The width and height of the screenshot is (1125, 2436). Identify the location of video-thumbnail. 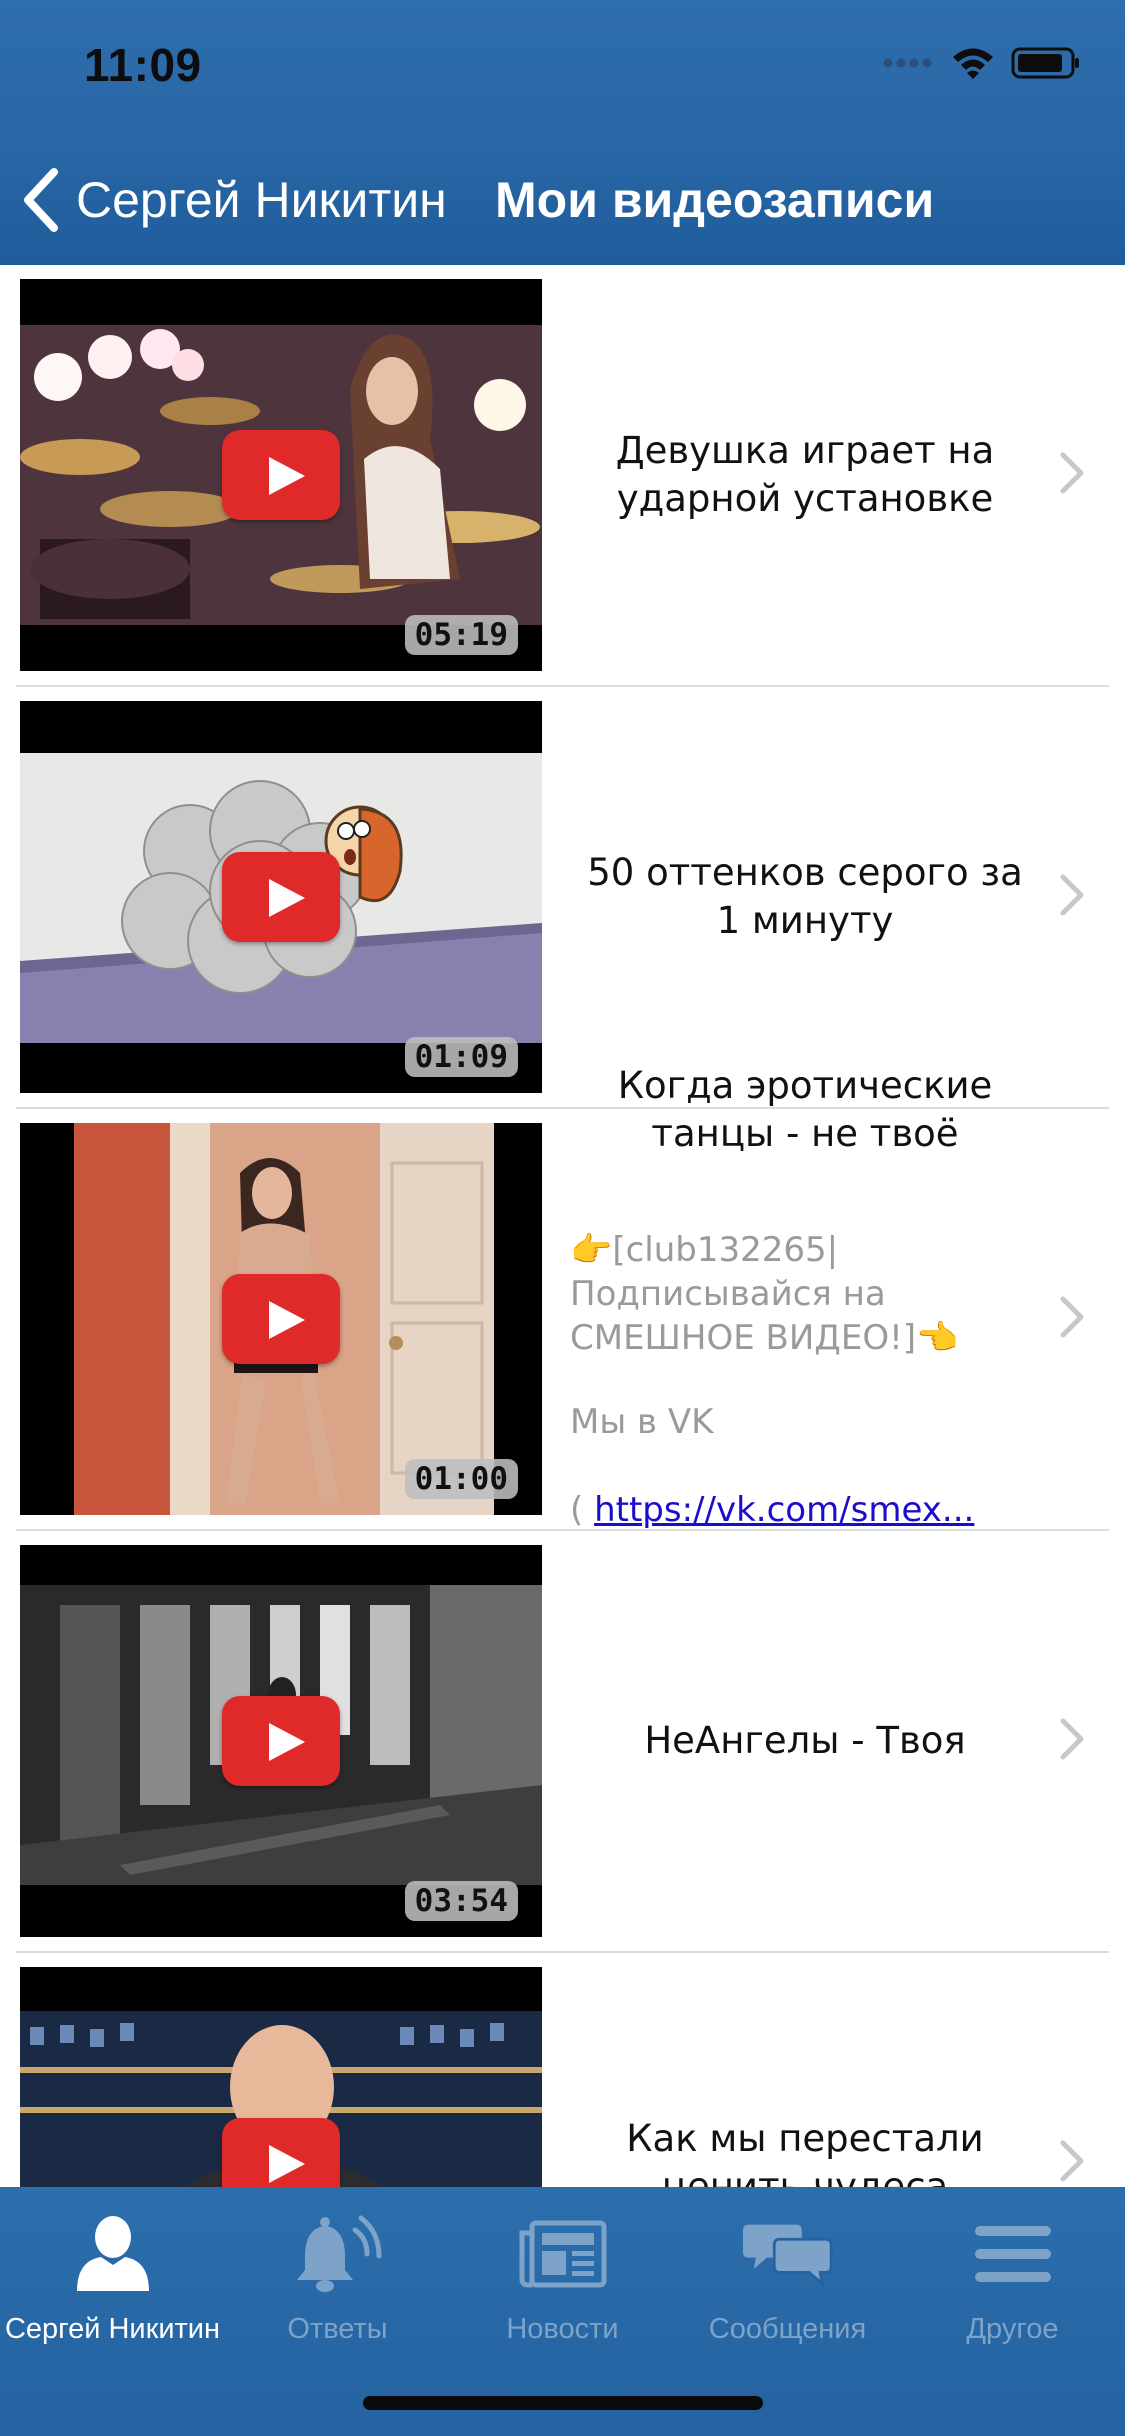
(281, 2077).